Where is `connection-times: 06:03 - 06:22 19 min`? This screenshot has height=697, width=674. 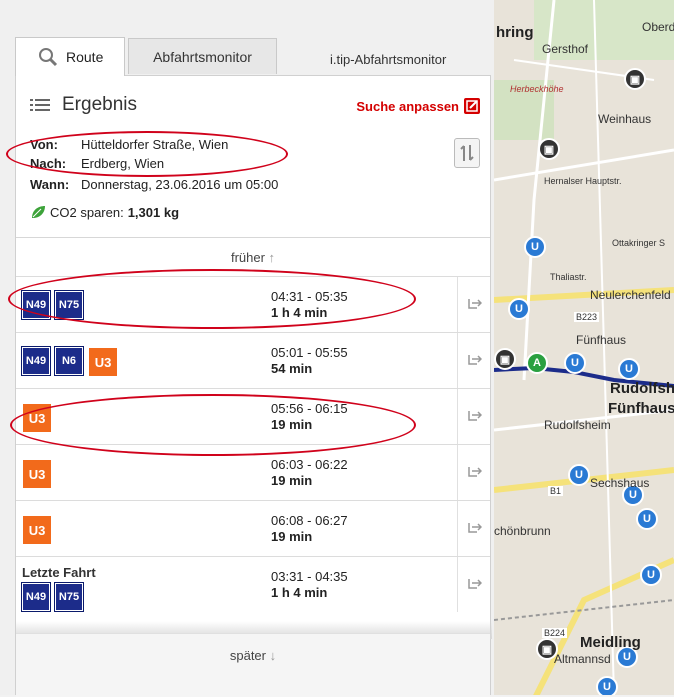 connection-times: 06:03 - 06:22 19 min is located at coordinates (309, 473).